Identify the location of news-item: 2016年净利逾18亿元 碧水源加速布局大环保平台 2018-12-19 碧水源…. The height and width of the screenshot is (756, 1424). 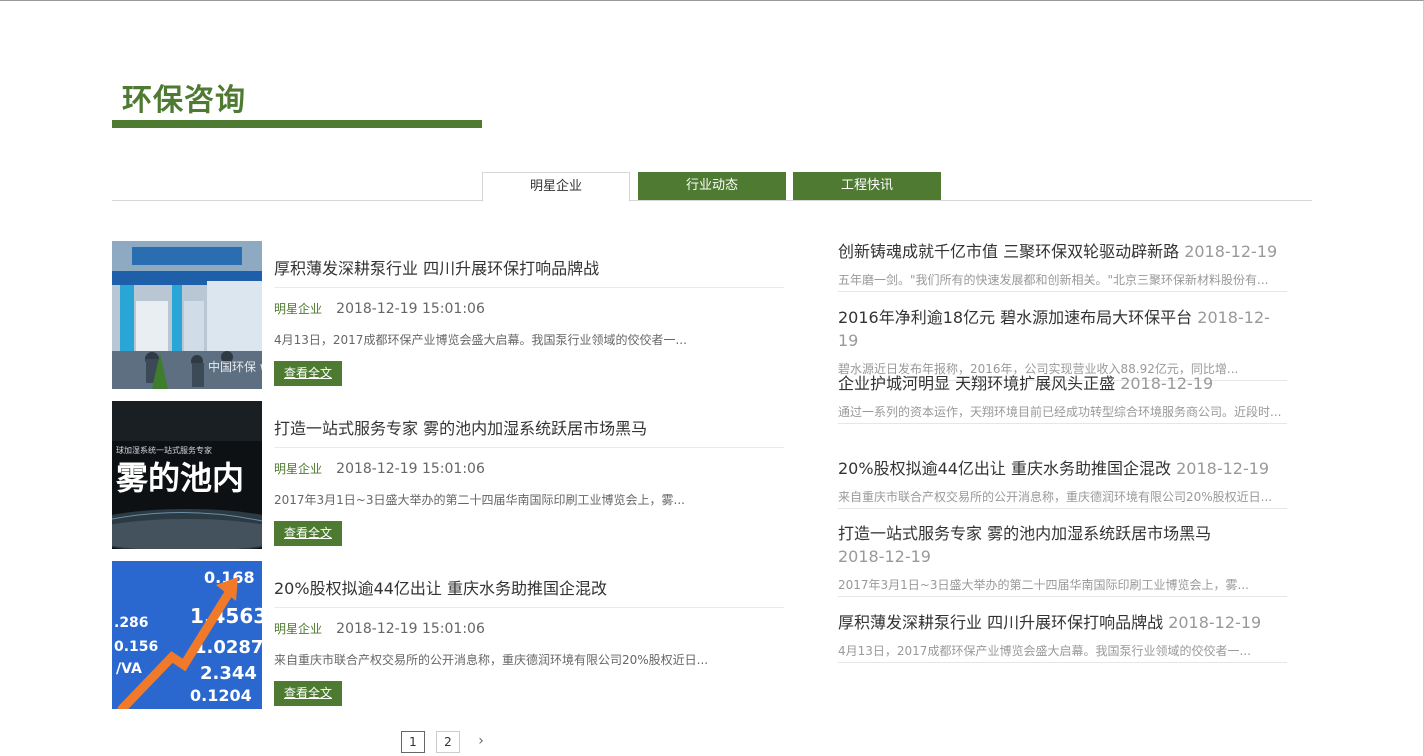
(1062, 343).